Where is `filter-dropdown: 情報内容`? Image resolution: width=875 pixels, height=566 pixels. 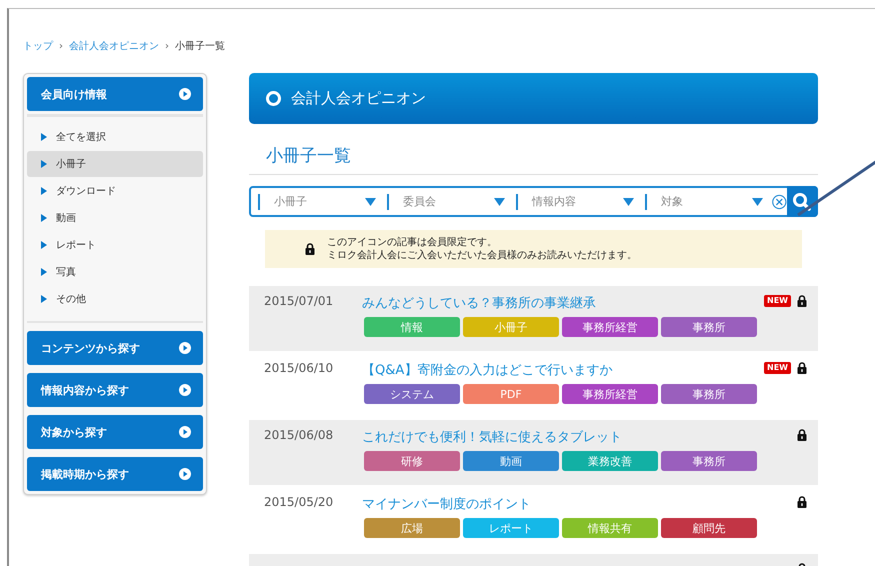 filter-dropdown: 情報内容 is located at coordinates (577, 202).